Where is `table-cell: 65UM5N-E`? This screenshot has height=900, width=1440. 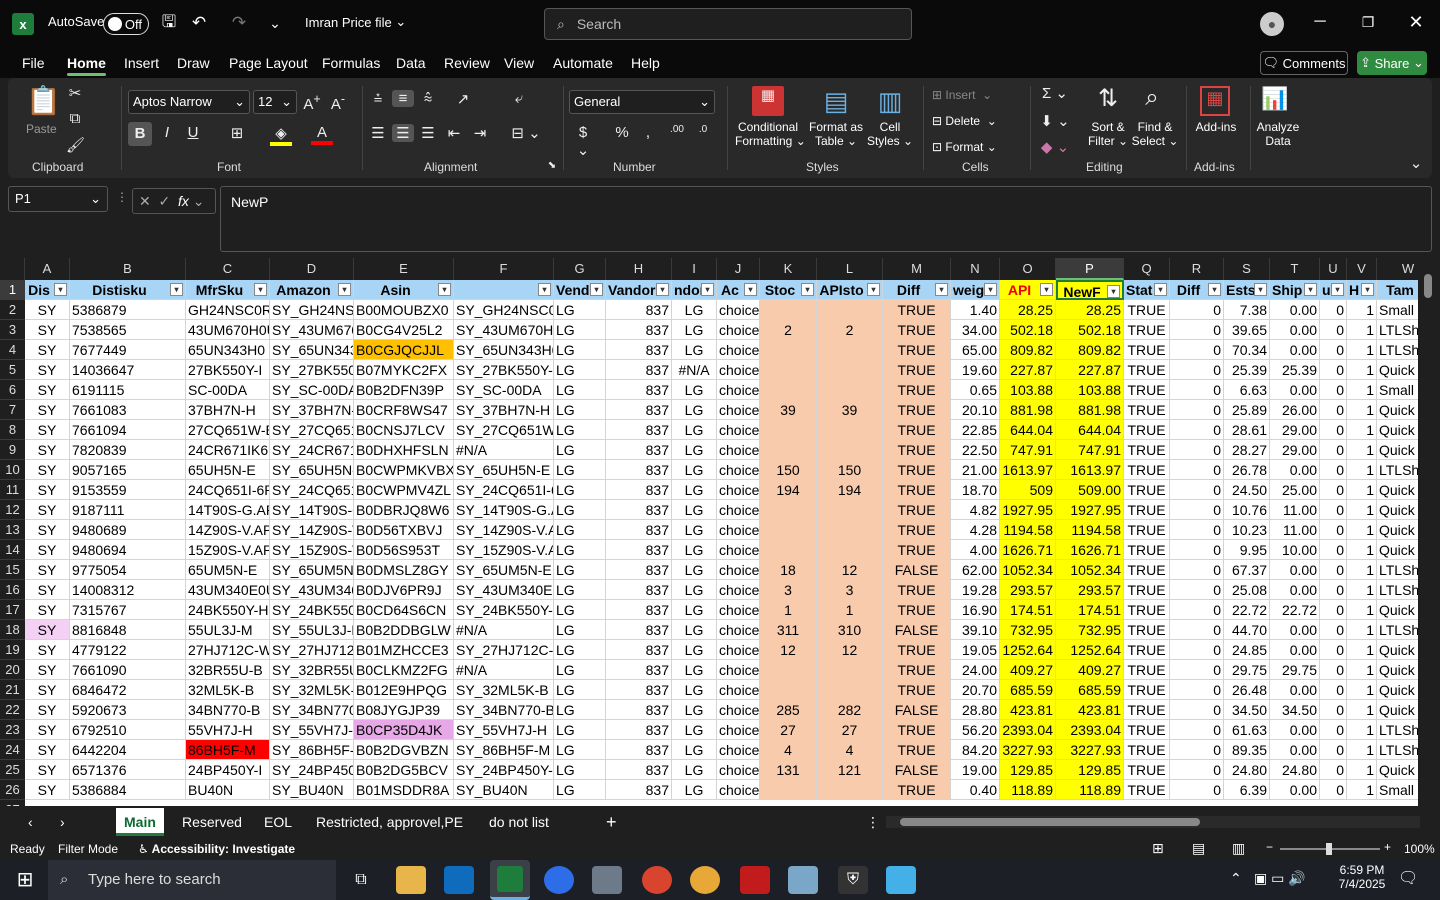
table-cell: 65UM5N-E is located at coordinates (228, 570).